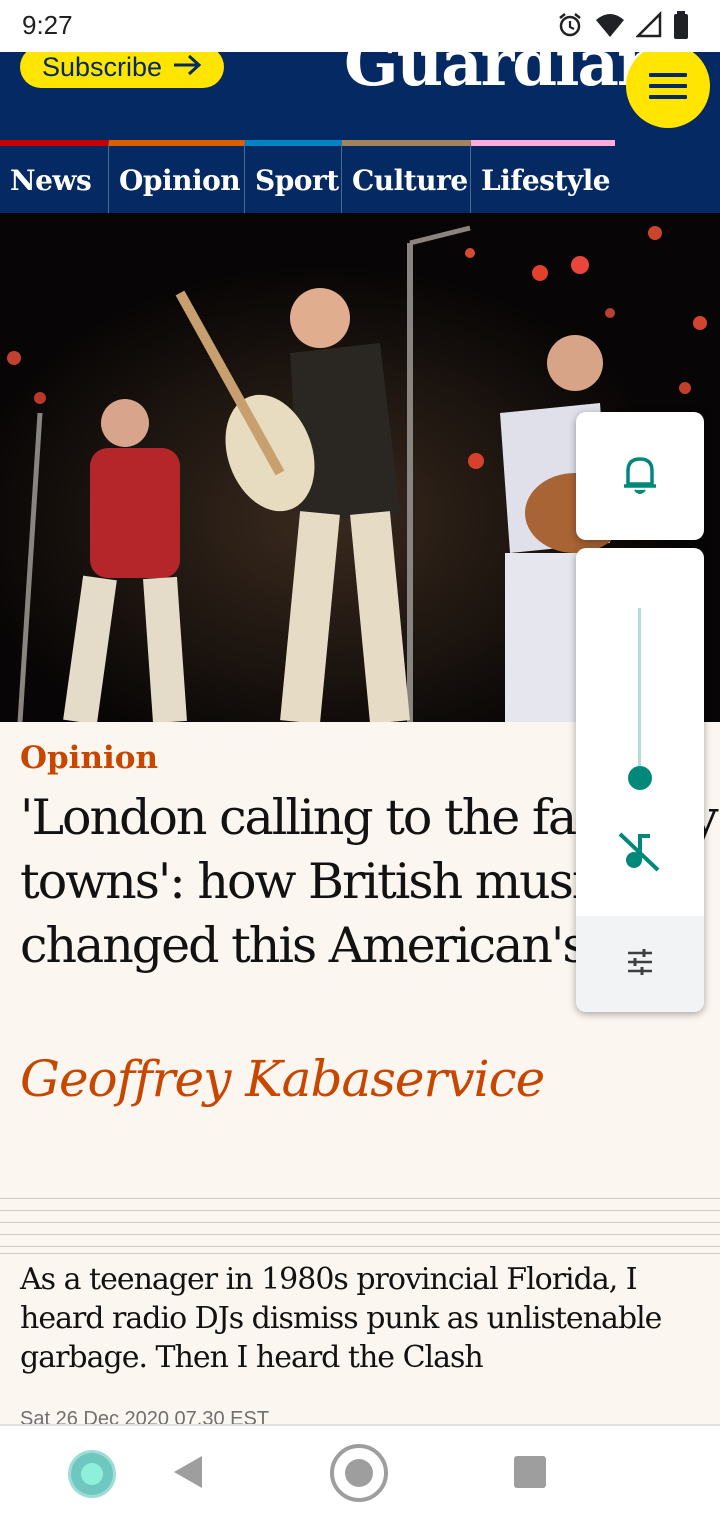 This screenshot has width=720, height=1522. What do you see at coordinates (530, 1472) in the screenshot?
I see `recents-icon` at bounding box center [530, 1472].